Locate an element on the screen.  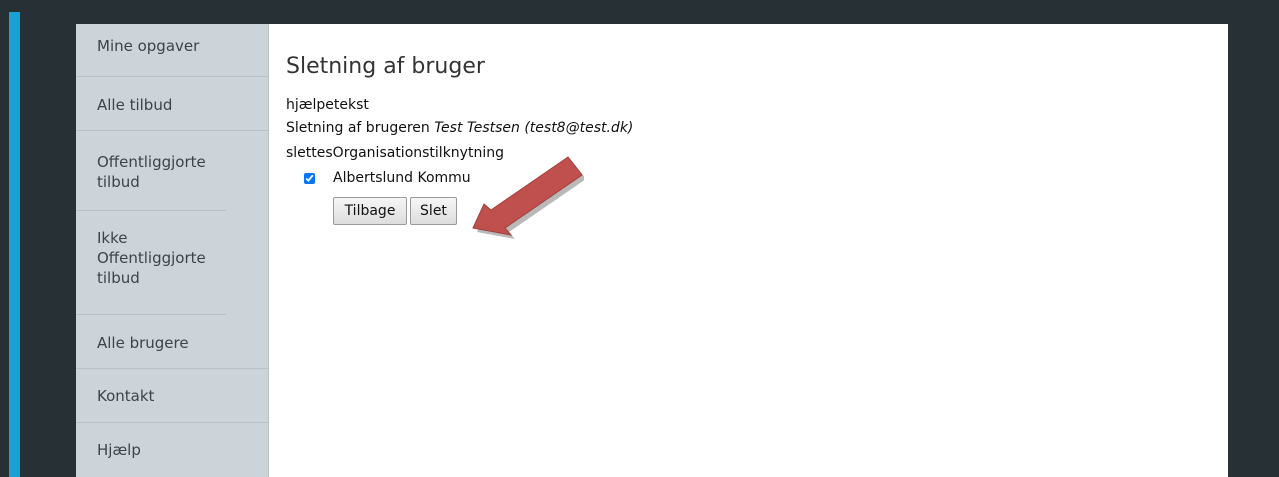
sidebar-item-label: Ikke Offentliggjorte tilbud is located at coordinates (151, 258).